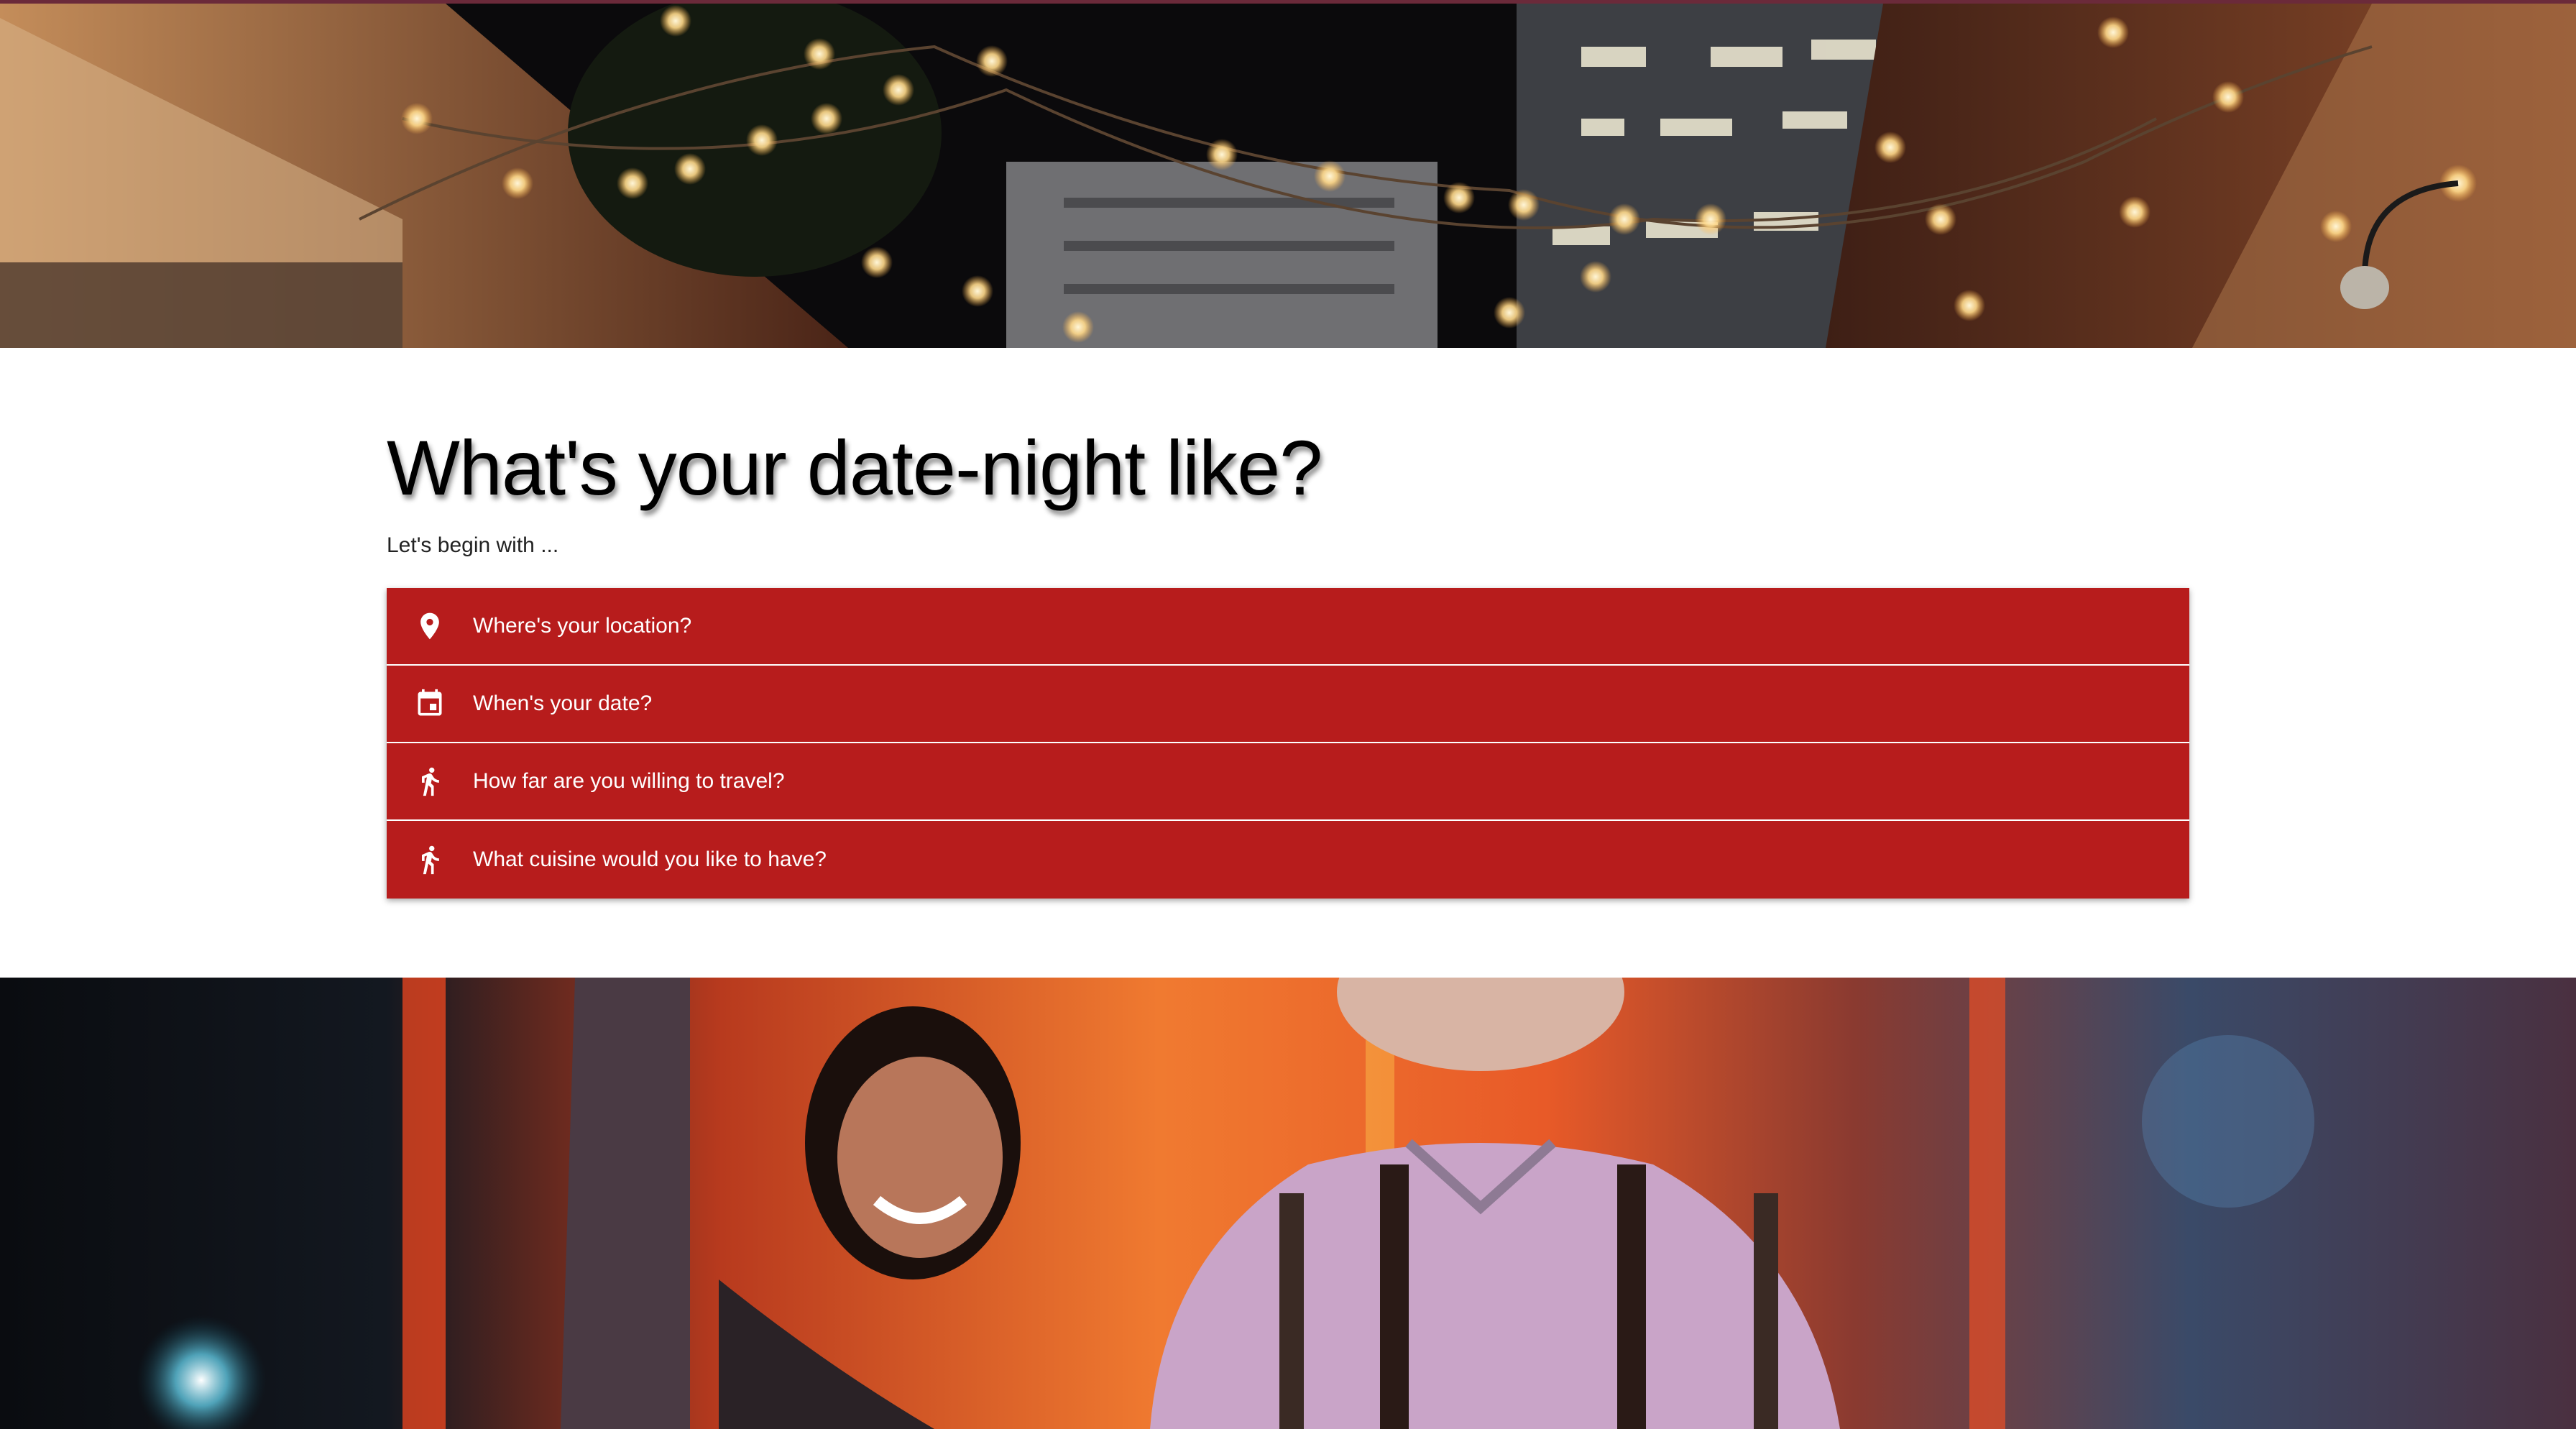  What do you see at coordinates (430, 704) in the screenshot?
I see `calendar-icon` at bounding box center [430, 704].